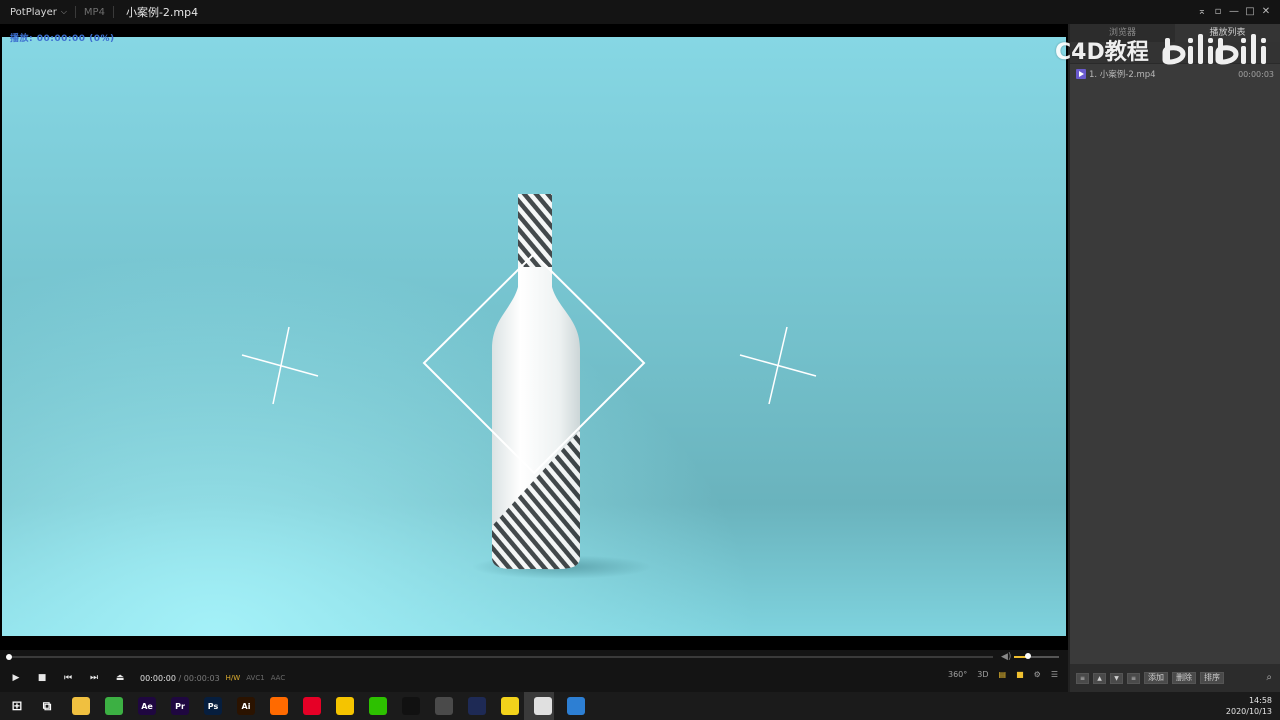  Describe the element at coordinates (640, 12) in the screenshot. I see `title-bar: PotPlayer ⌵ MP4 小案例-2.mp4 ⌅ ▫ — □ ✕` at that location.